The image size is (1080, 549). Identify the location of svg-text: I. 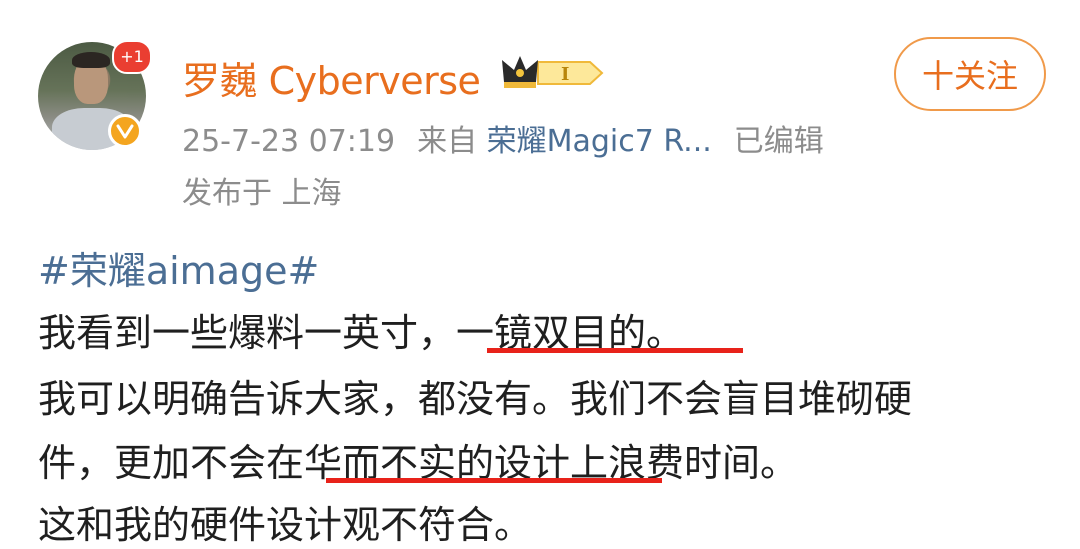
(565, 74).